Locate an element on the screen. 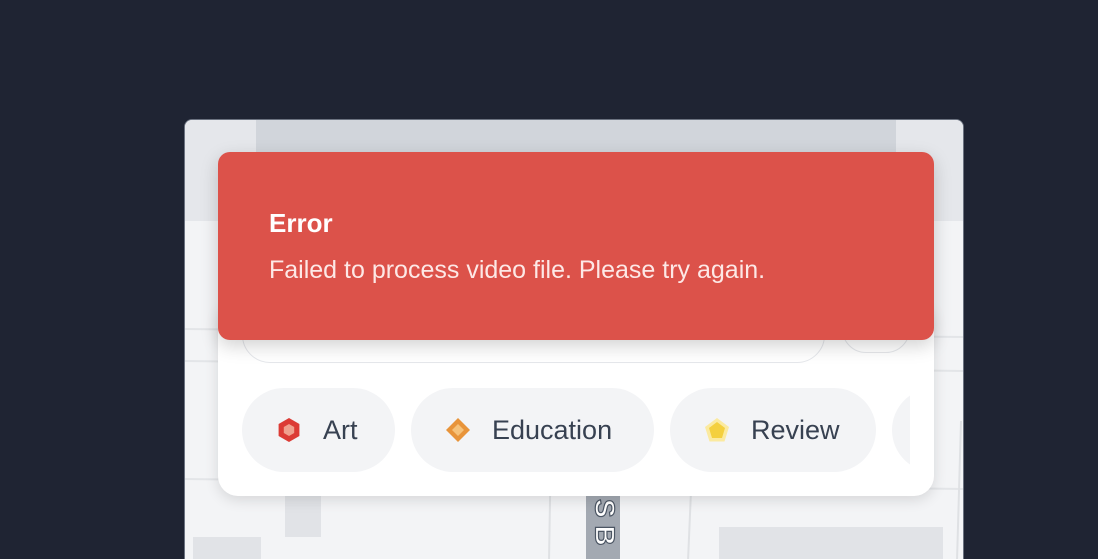 Image resolution: width=1098 pixels, height=559 pixels. category-chip-art: Art is located at coordinates (318, 430).